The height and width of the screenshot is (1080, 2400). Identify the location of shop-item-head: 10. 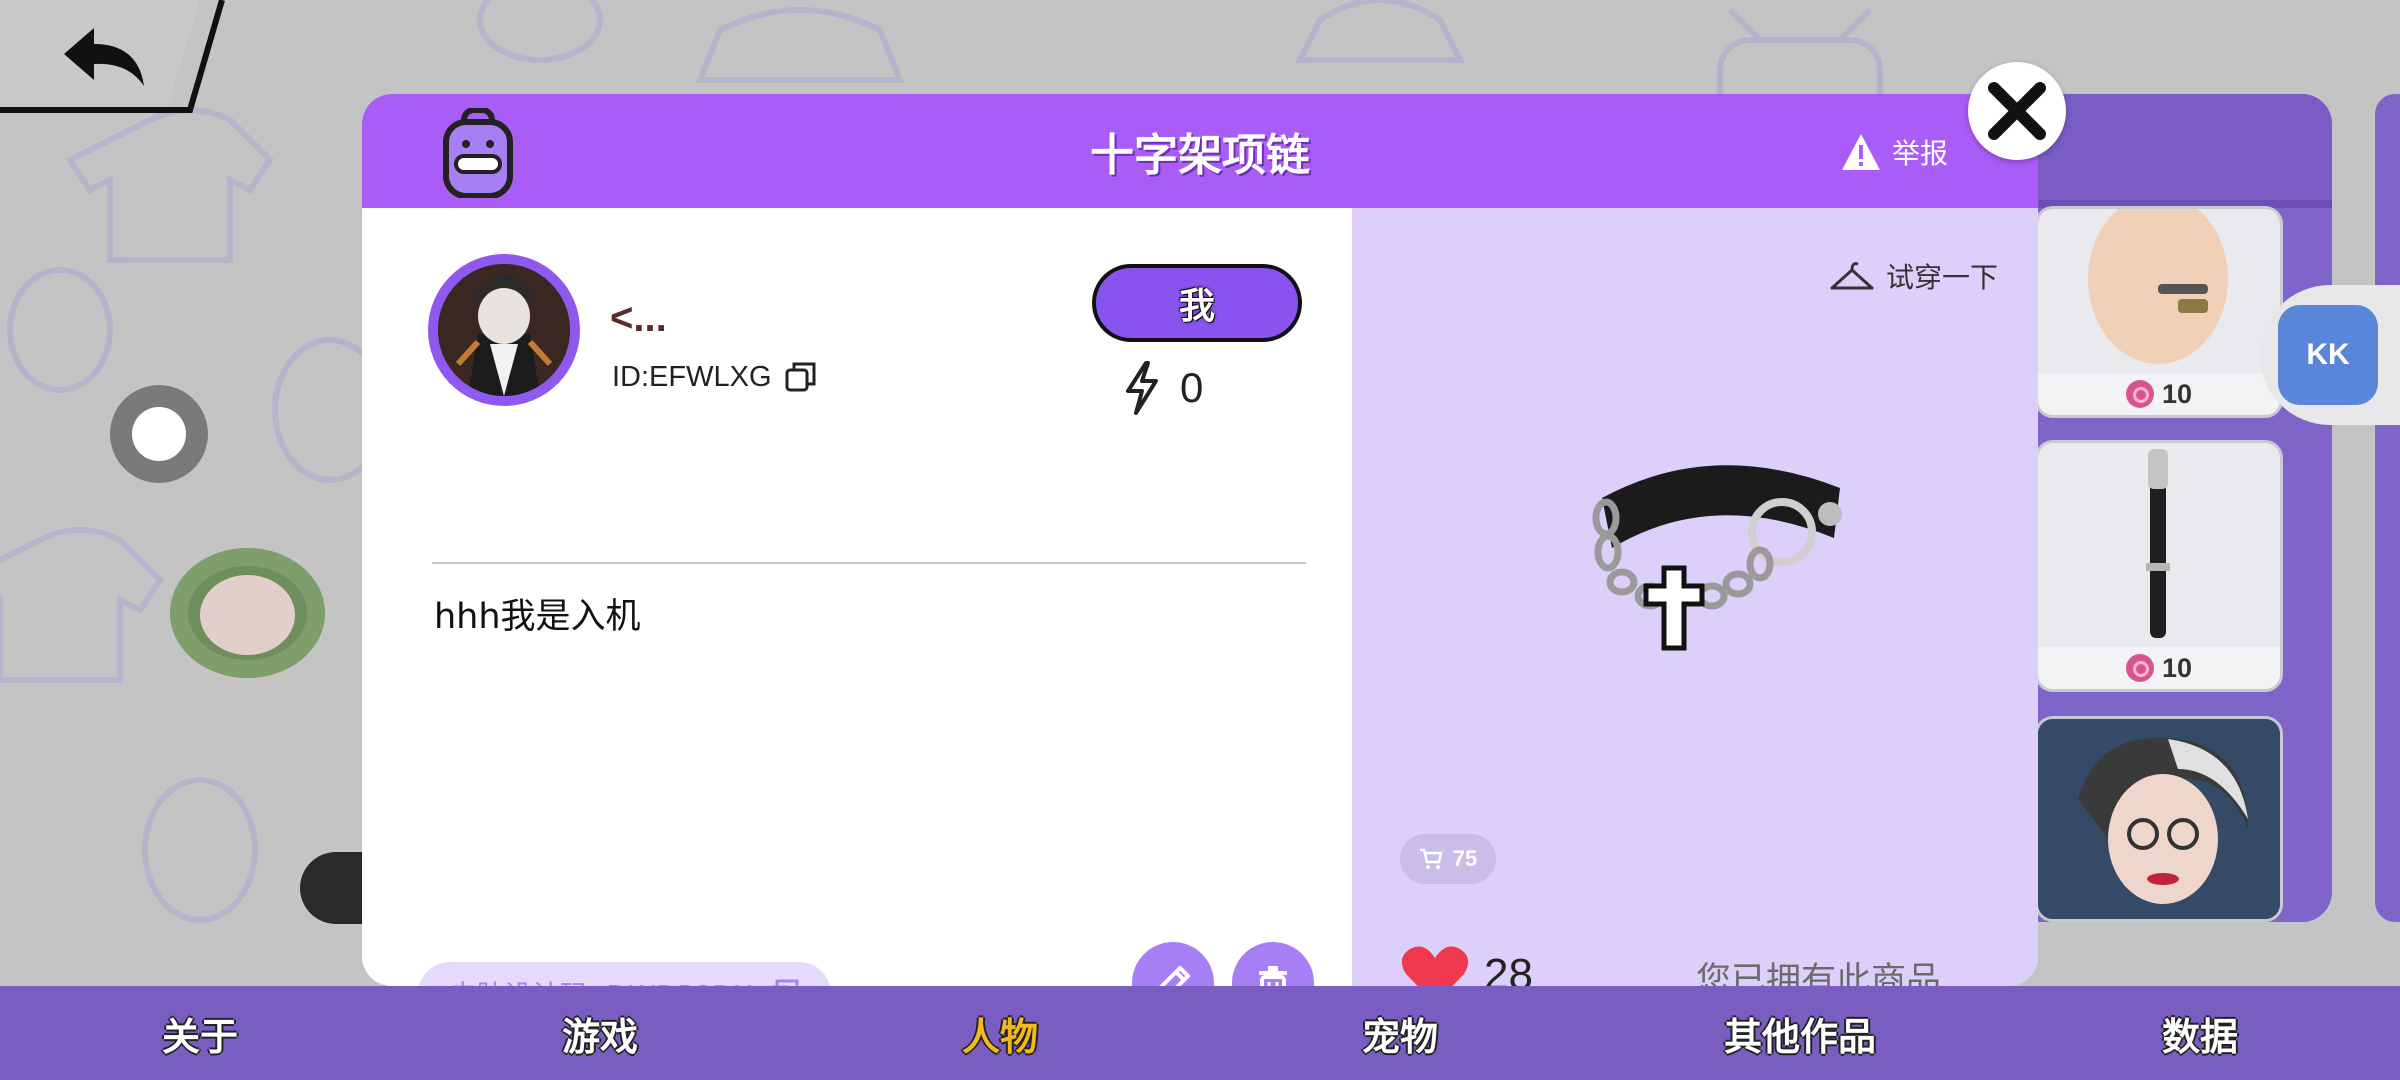
(2159, 312).